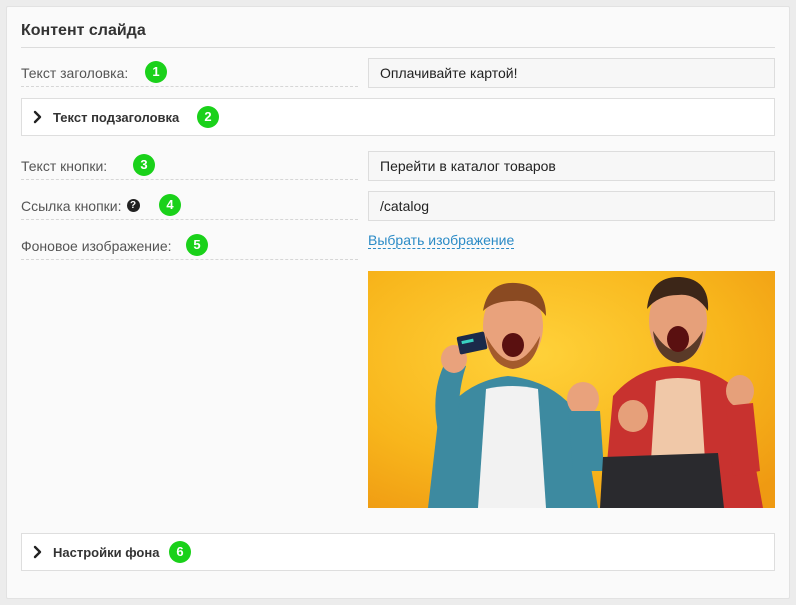  What do you see at coordinates (64, 165) in the screenshot?
I see `button-text-label: Текст кнопки:` at bounding box center [64, 165].